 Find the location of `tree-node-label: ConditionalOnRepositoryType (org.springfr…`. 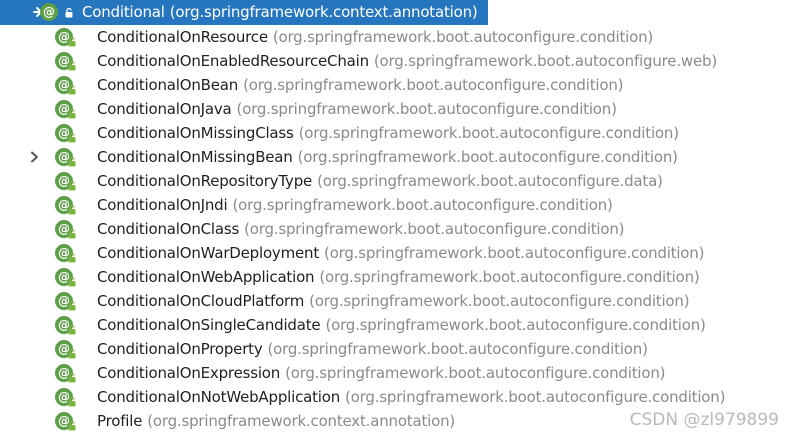

tree-node-label: ConditionalOnRepositoryType (org.springfr… is located at coordinates (380, 181).